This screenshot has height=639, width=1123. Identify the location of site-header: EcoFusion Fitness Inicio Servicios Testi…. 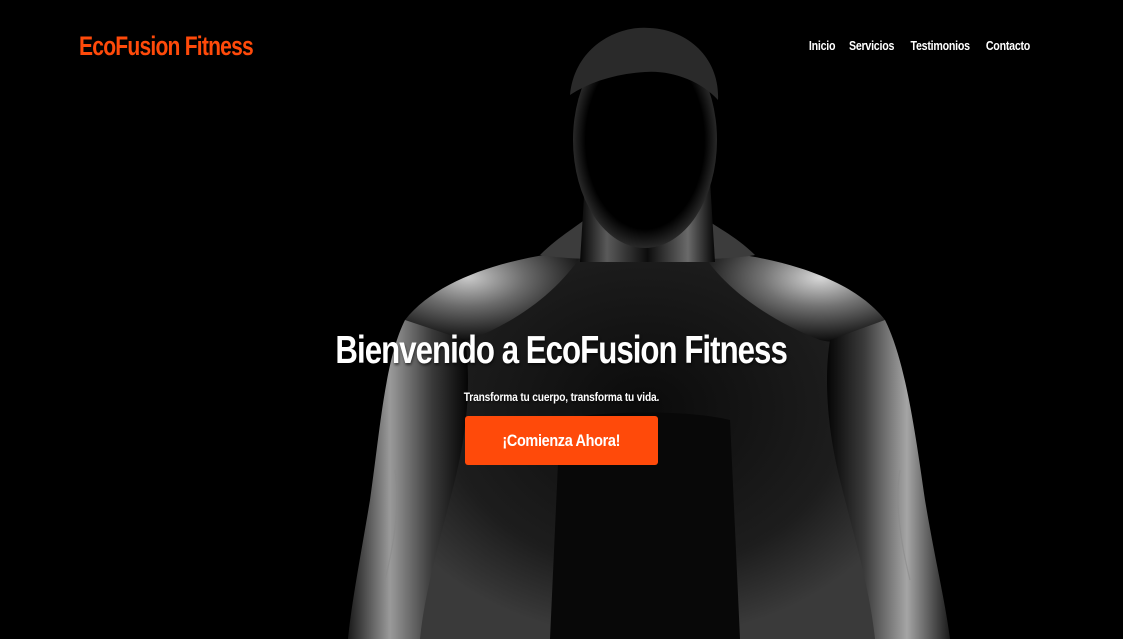
(561, 46).